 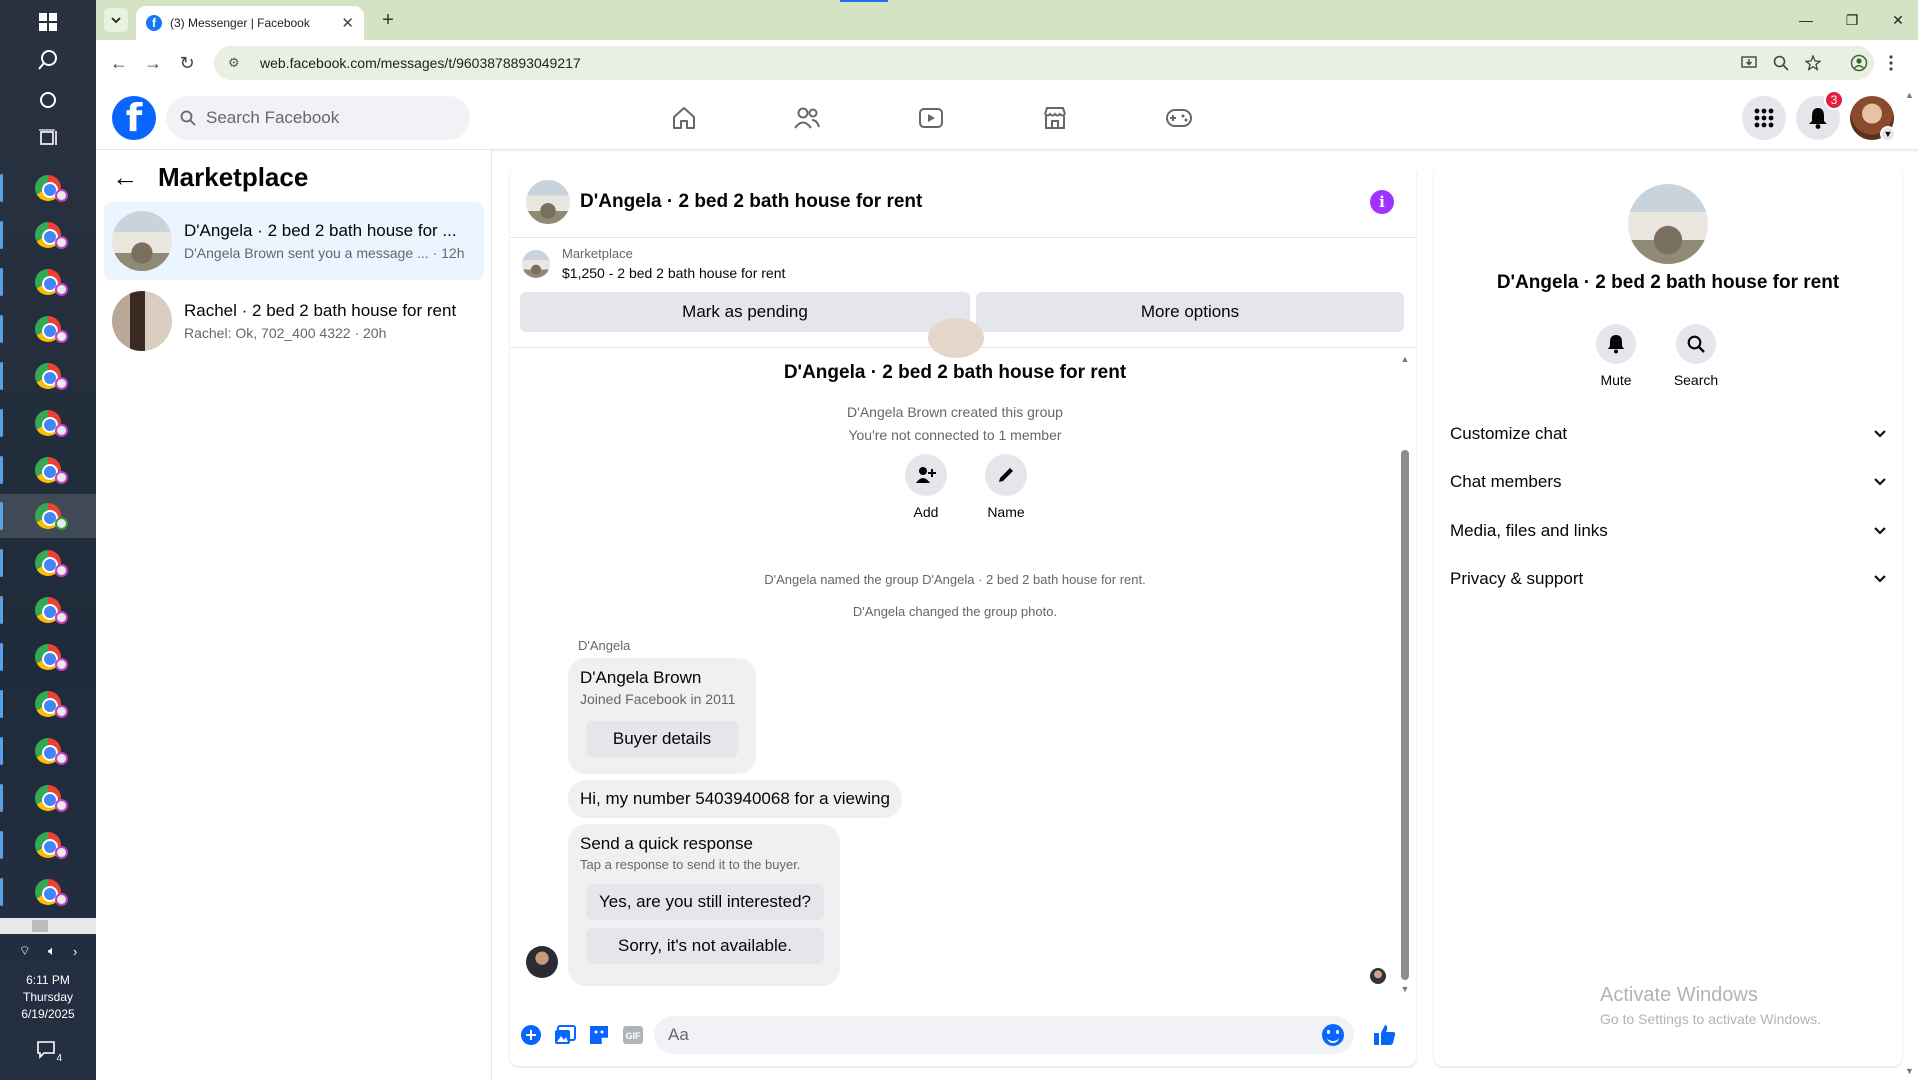 What do you see at coordinates (49, 1052) in the screenshot?
I see `notification-center-icon: 4` at bounding box center [49, 1052].